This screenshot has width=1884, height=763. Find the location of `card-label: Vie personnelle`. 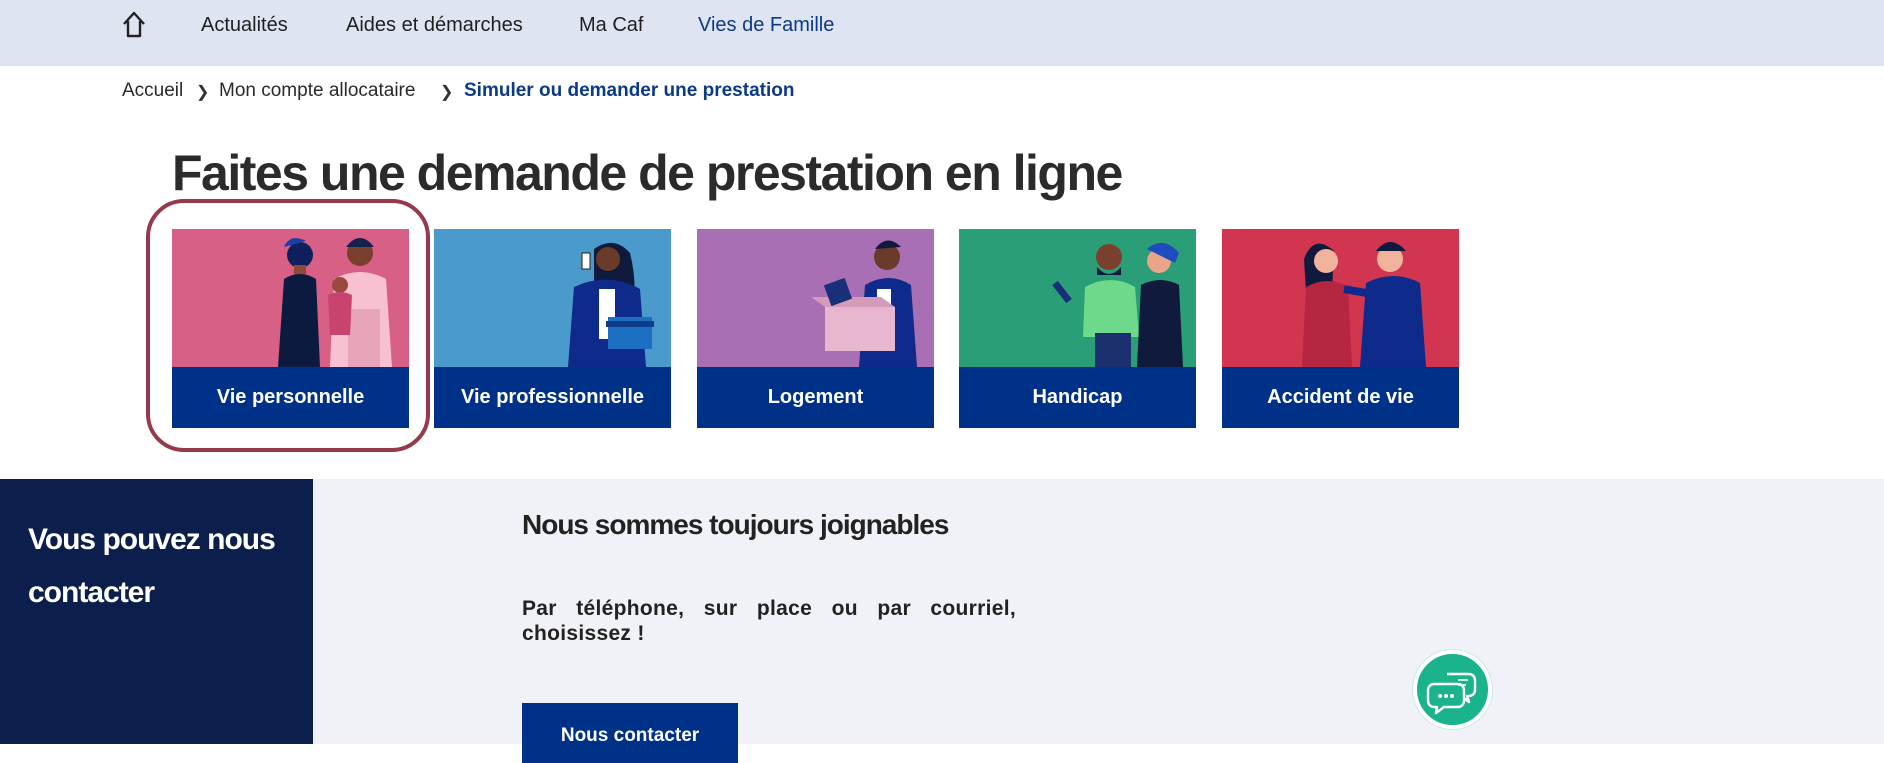

card-label: Vie personnelle is located at coordinates (290, 397).